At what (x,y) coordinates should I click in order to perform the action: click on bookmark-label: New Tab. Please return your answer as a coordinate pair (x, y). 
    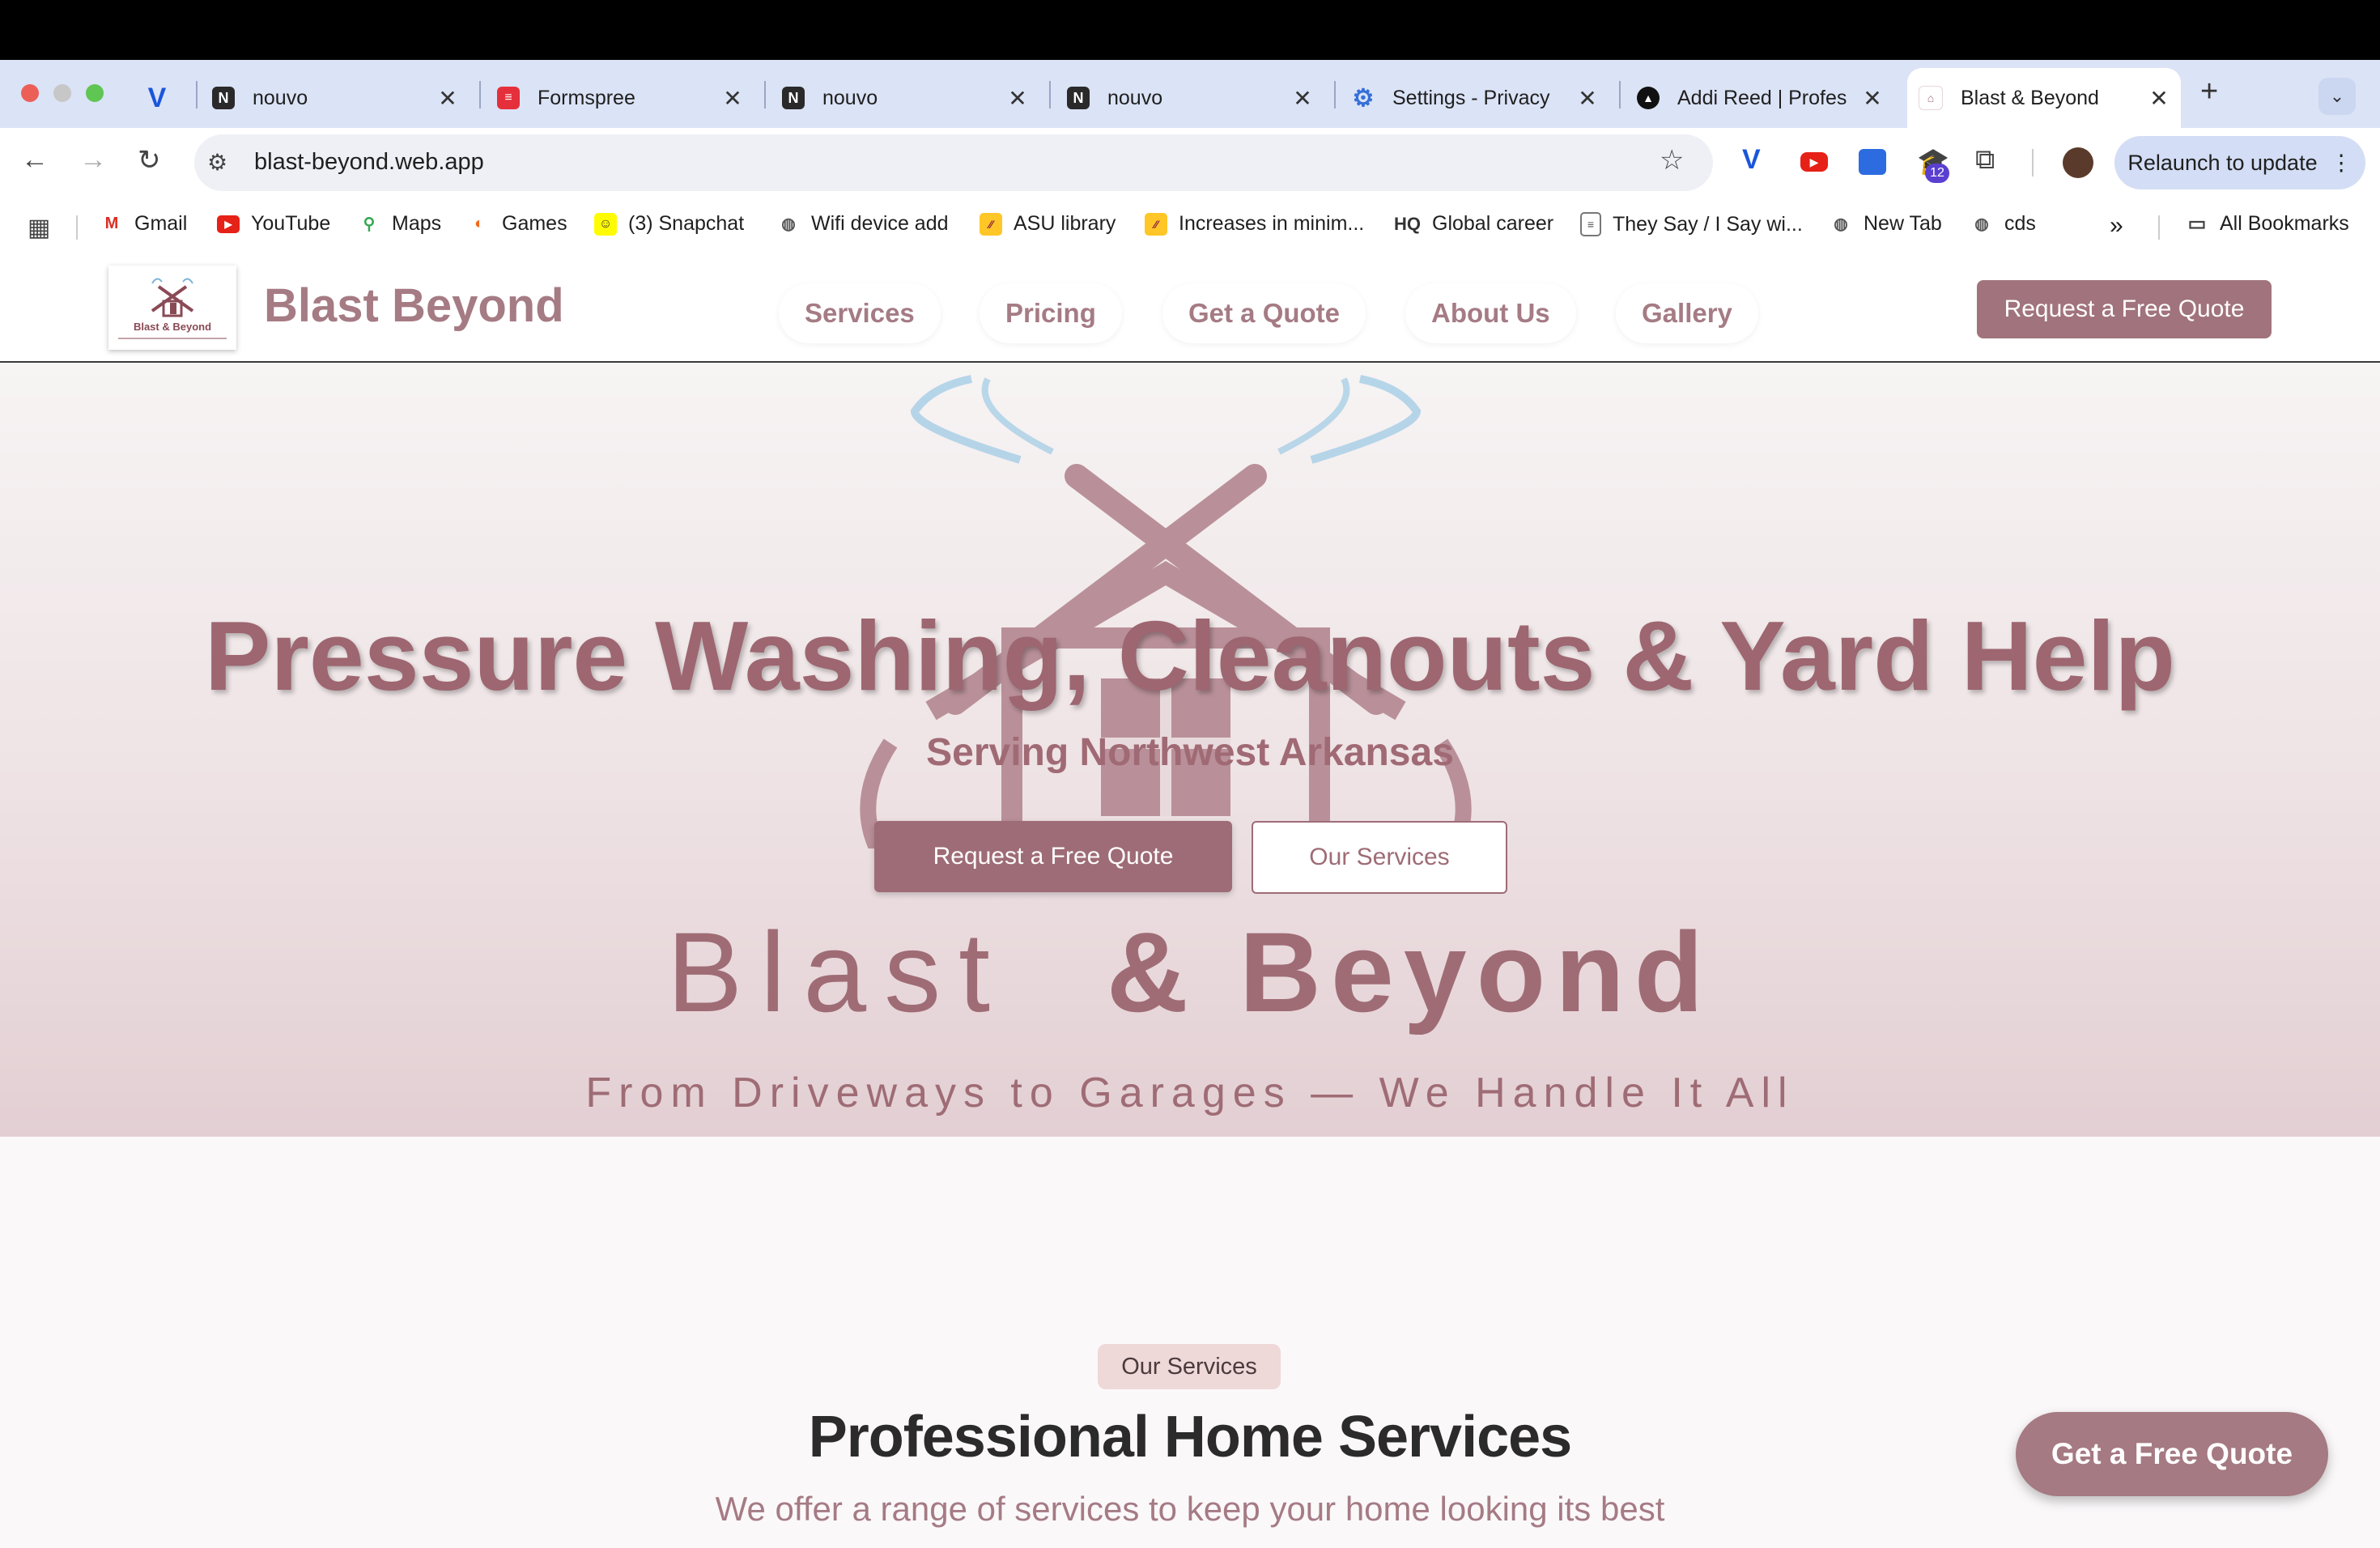
    Looking at the image, I should click on (1903, 223).